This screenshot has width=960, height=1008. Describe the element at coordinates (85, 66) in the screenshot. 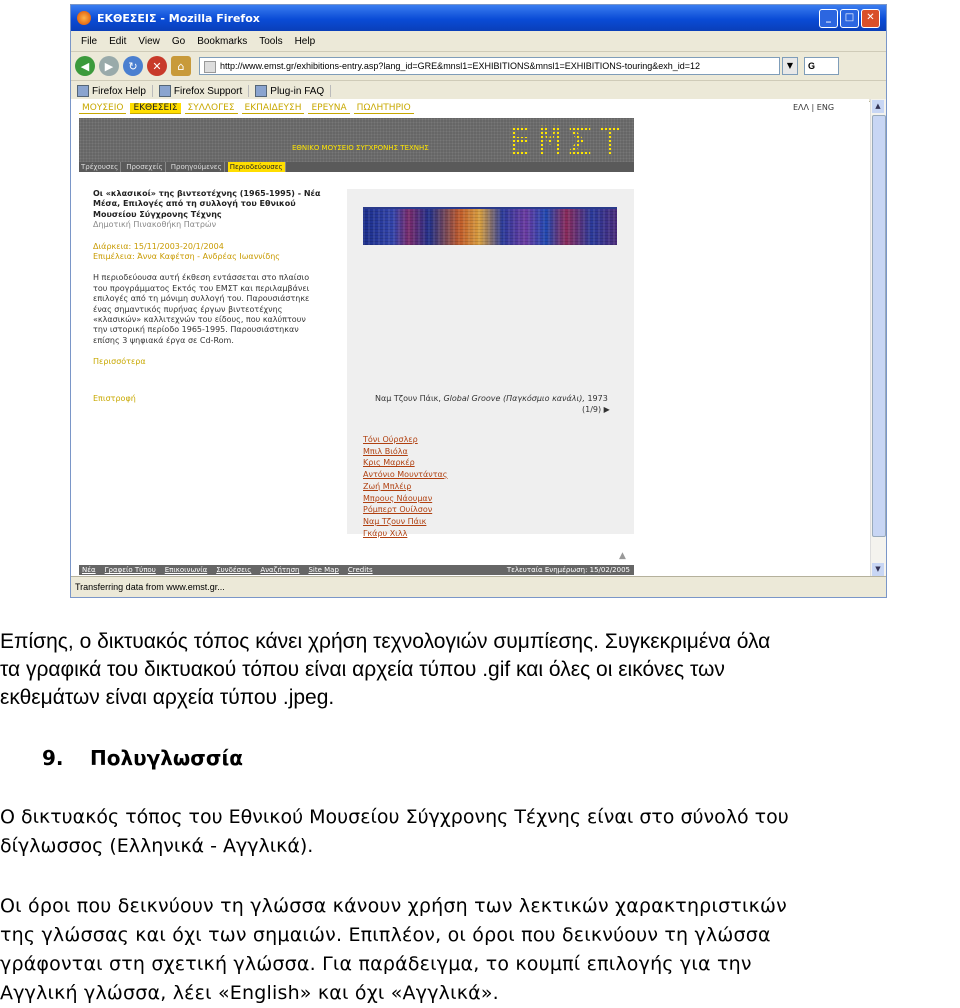

I see `back-arrow-icon: ◀` at that location.